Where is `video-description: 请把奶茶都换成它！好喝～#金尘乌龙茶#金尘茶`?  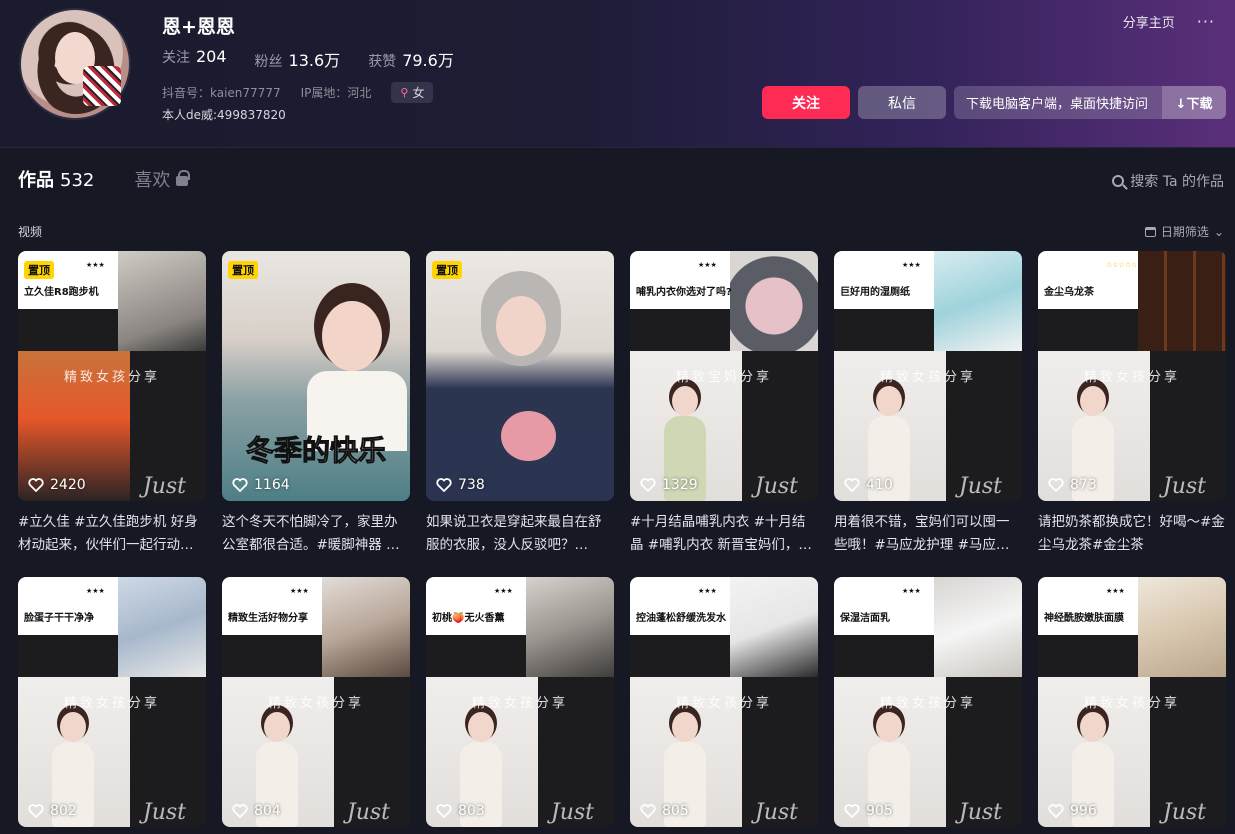
video-description: 请把奶茶都换成它！好喝～#金尘乌龙茶#金尘茶 is located at coordinates (1132, 535).